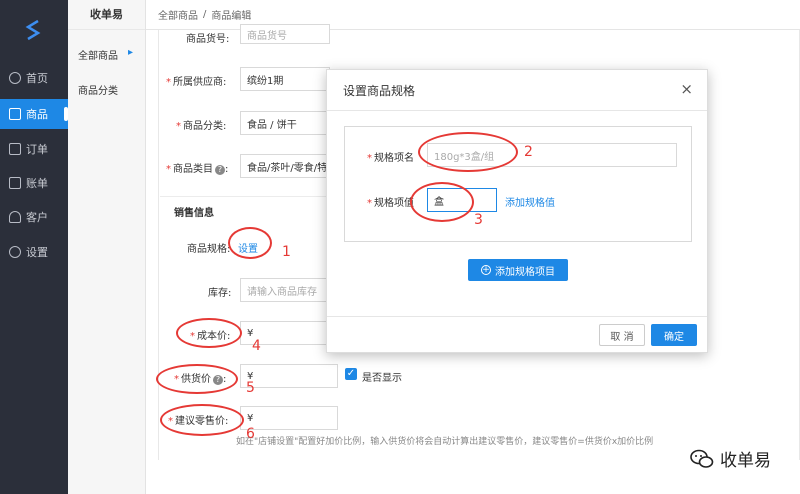 Image resolution: width=800 pixels, height=494 pixels. Describe the element at coordinates (390, 158) in the screenshot. I see `spec-name-label: * 规格项名` at that location.